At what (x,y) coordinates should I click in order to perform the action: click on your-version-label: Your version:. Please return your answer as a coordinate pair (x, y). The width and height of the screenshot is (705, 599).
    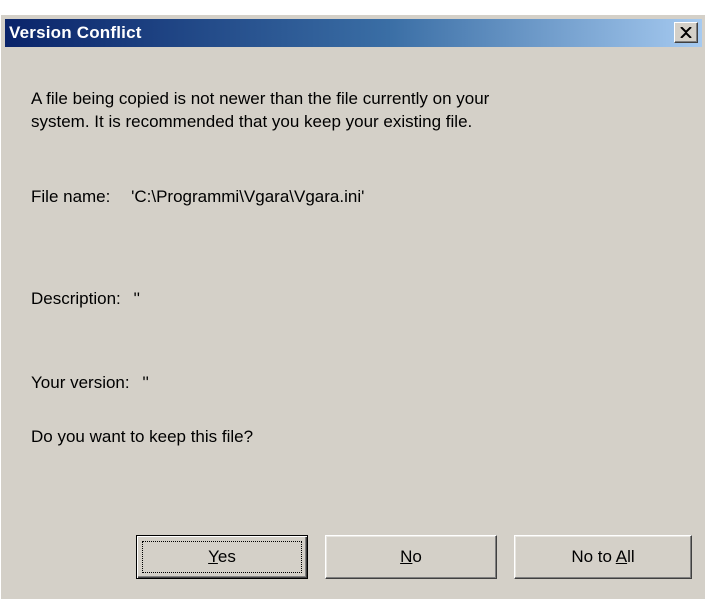
    Looking at the image, I should click on (80, 382).